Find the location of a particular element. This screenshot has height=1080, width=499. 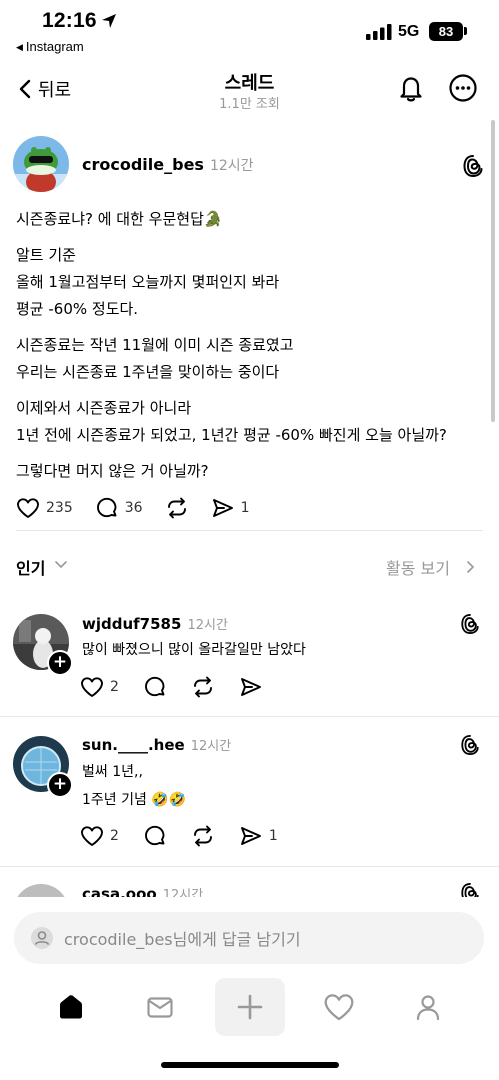

view-activity-link: 활동 보기 is located at coordinates (418, 567).